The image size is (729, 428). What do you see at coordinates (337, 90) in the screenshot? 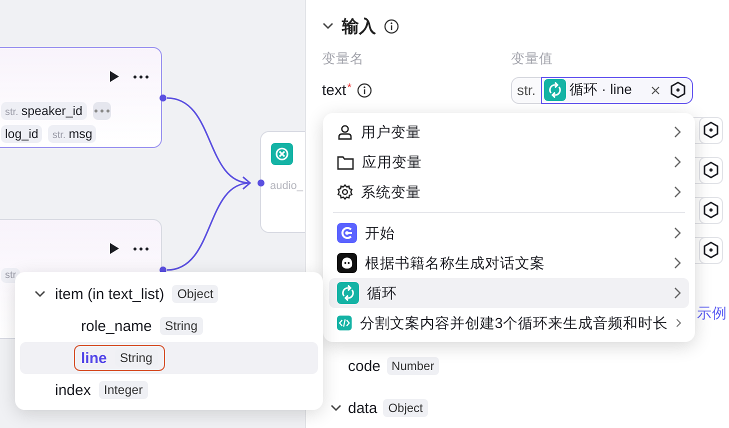
I see `variable-name: text*` at bounding box center [337, 90].